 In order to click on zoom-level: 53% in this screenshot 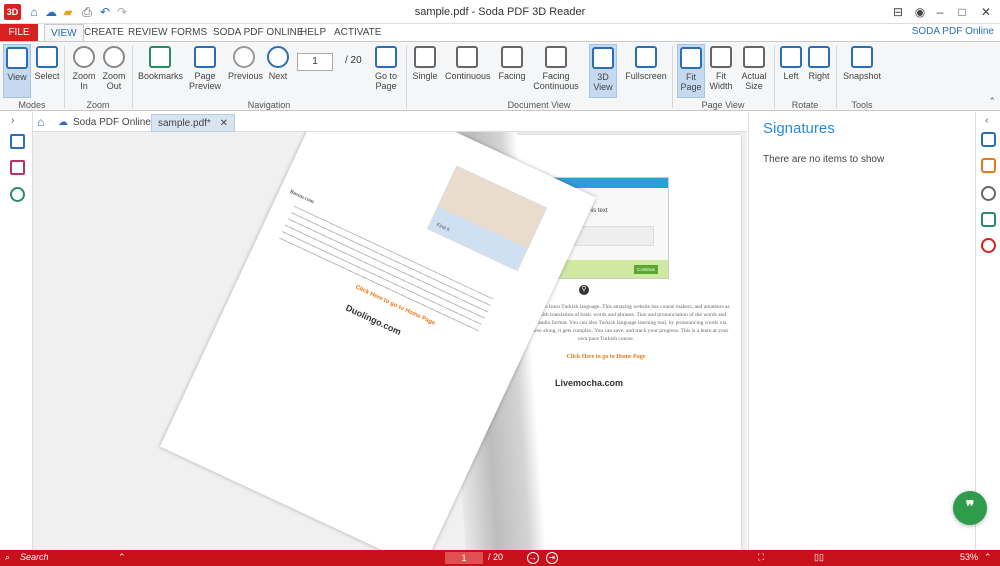, I will do `click(969, 557)`.